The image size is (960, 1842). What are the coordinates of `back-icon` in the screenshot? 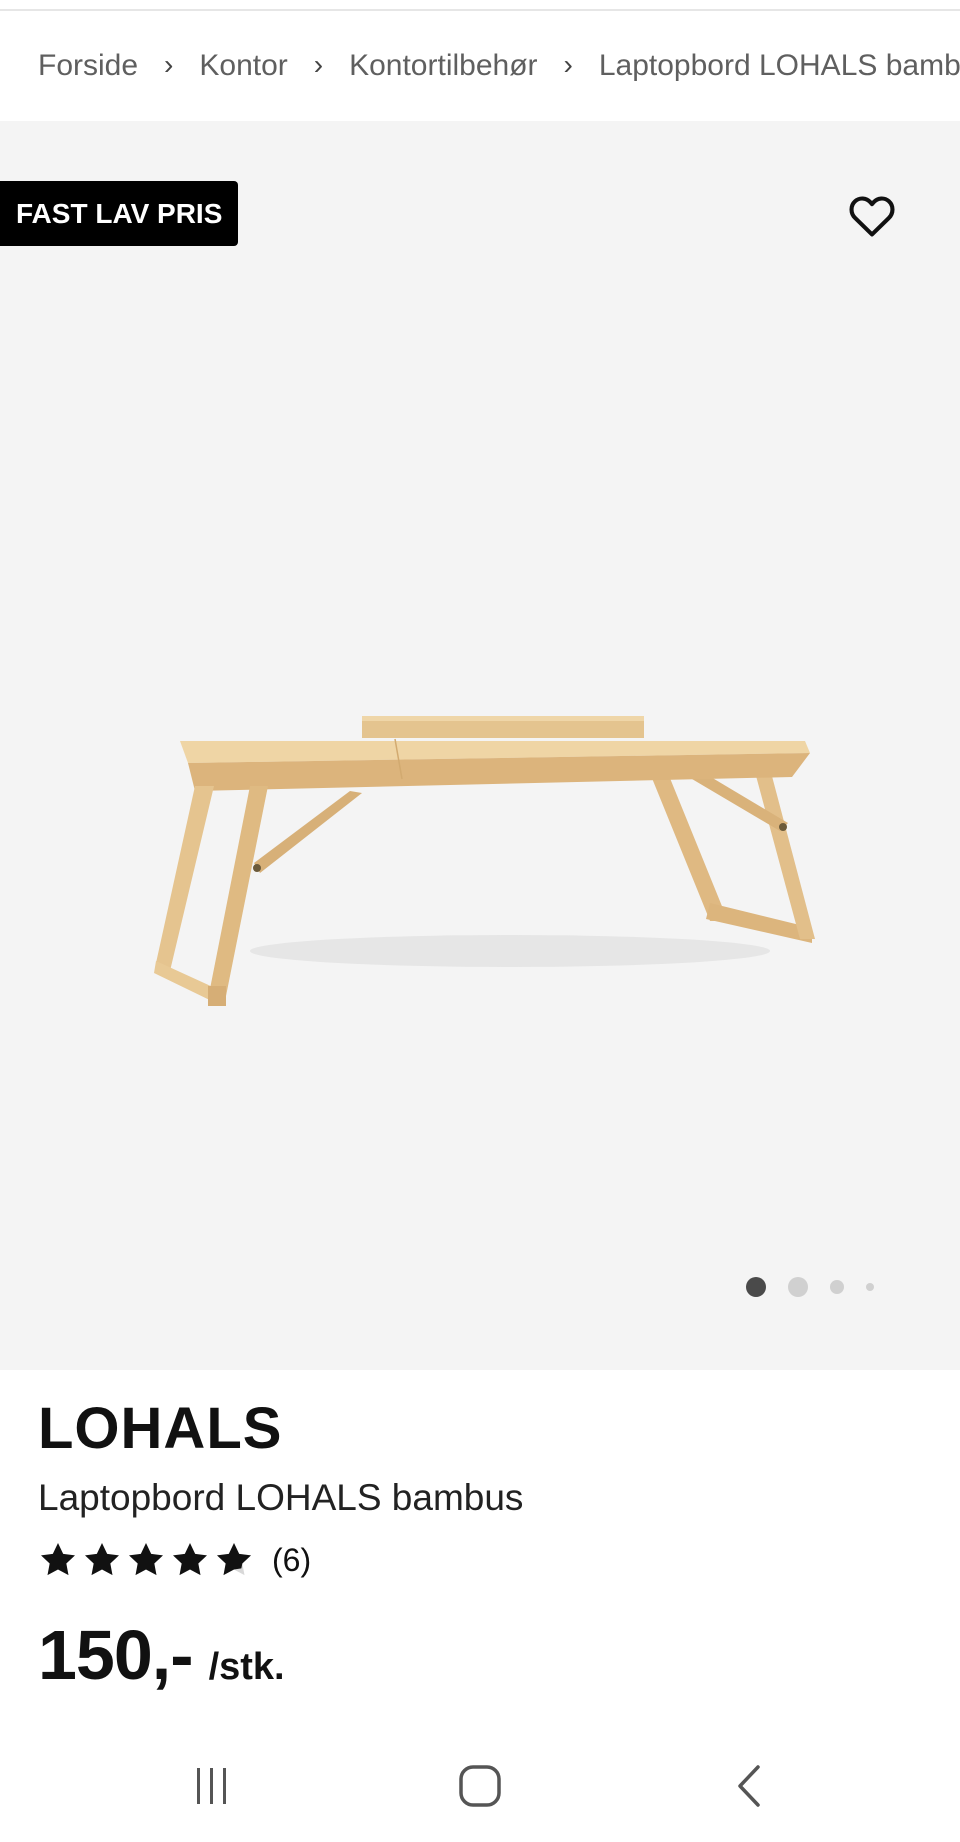 It's located at (749, 1786).